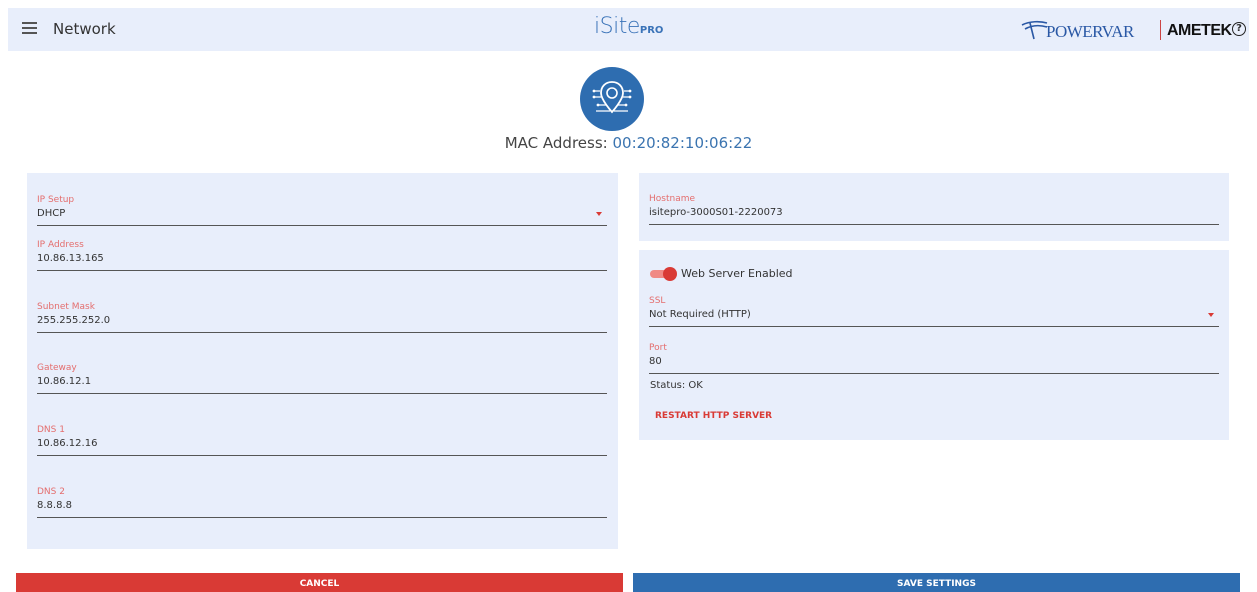 The width and height of the screenshot is (1257, 592). Describe the element at coordinates (1199, 30) in the screenshot. I see `ametek-brand: AMETEK` at that location.